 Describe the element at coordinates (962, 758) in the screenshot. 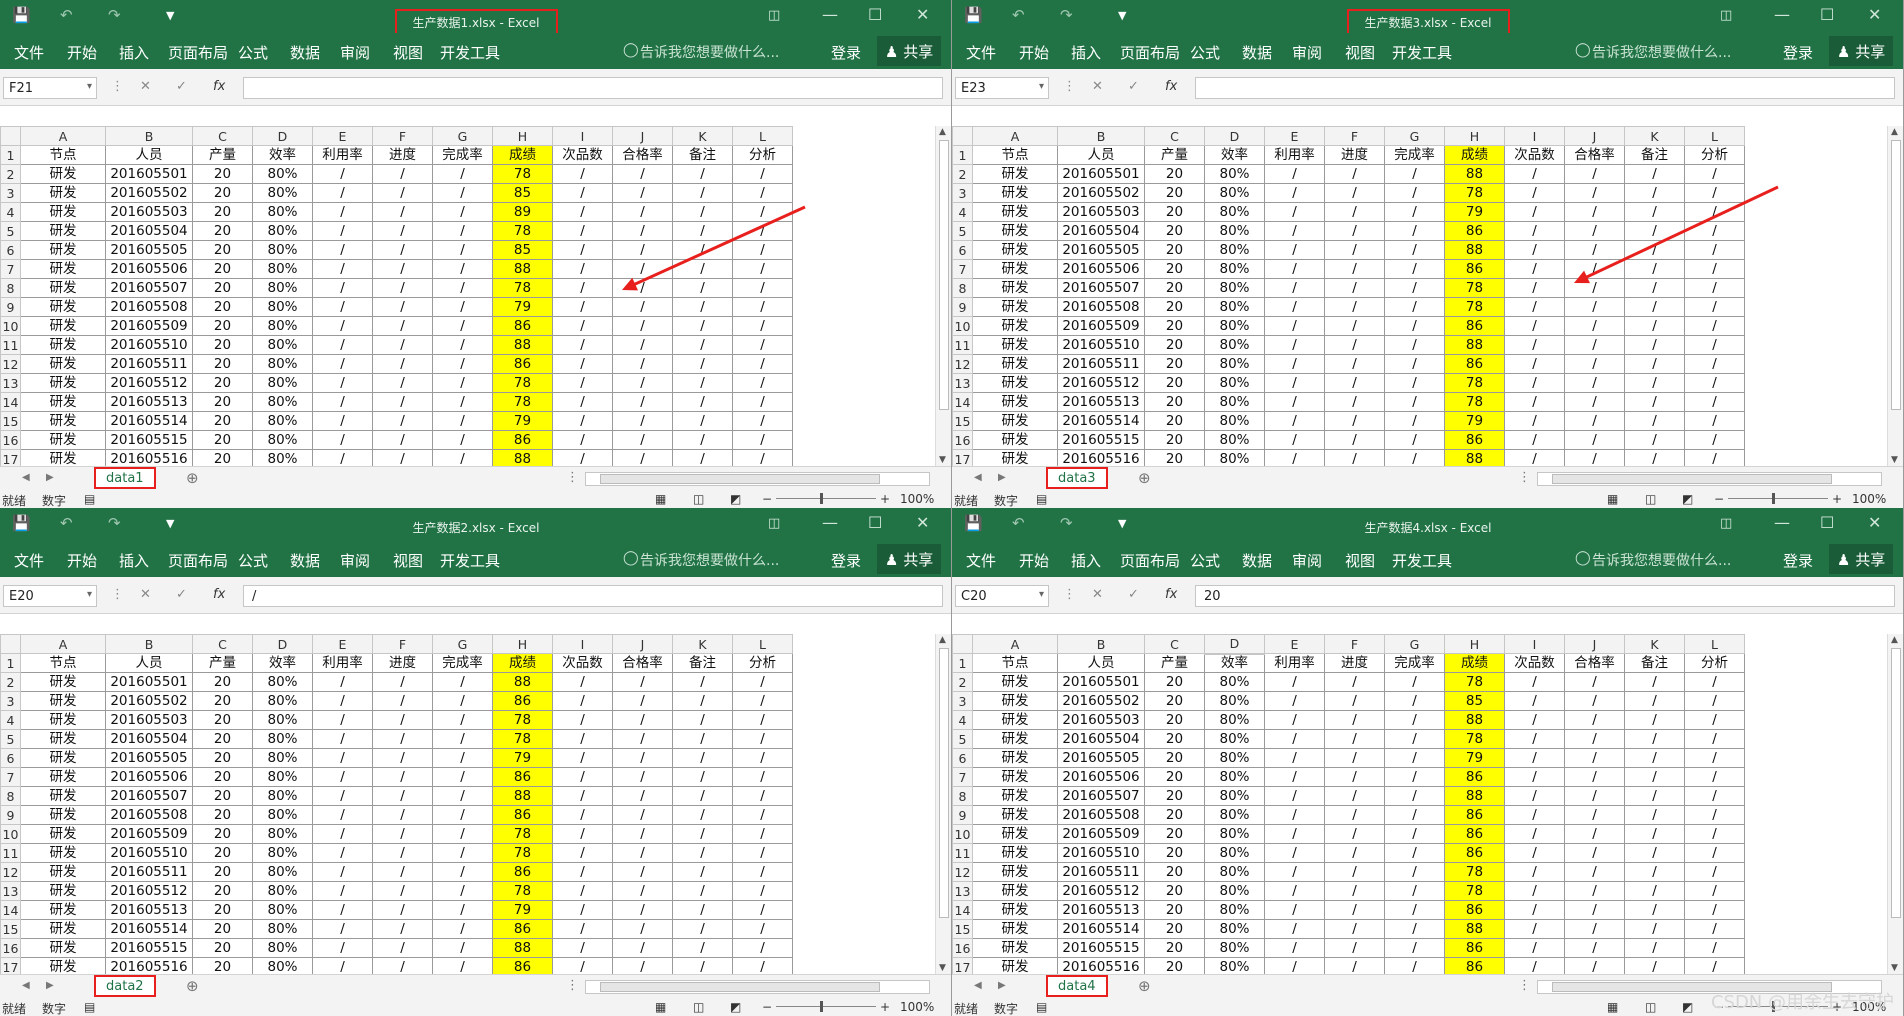

I see `row-number: 6` at that location.